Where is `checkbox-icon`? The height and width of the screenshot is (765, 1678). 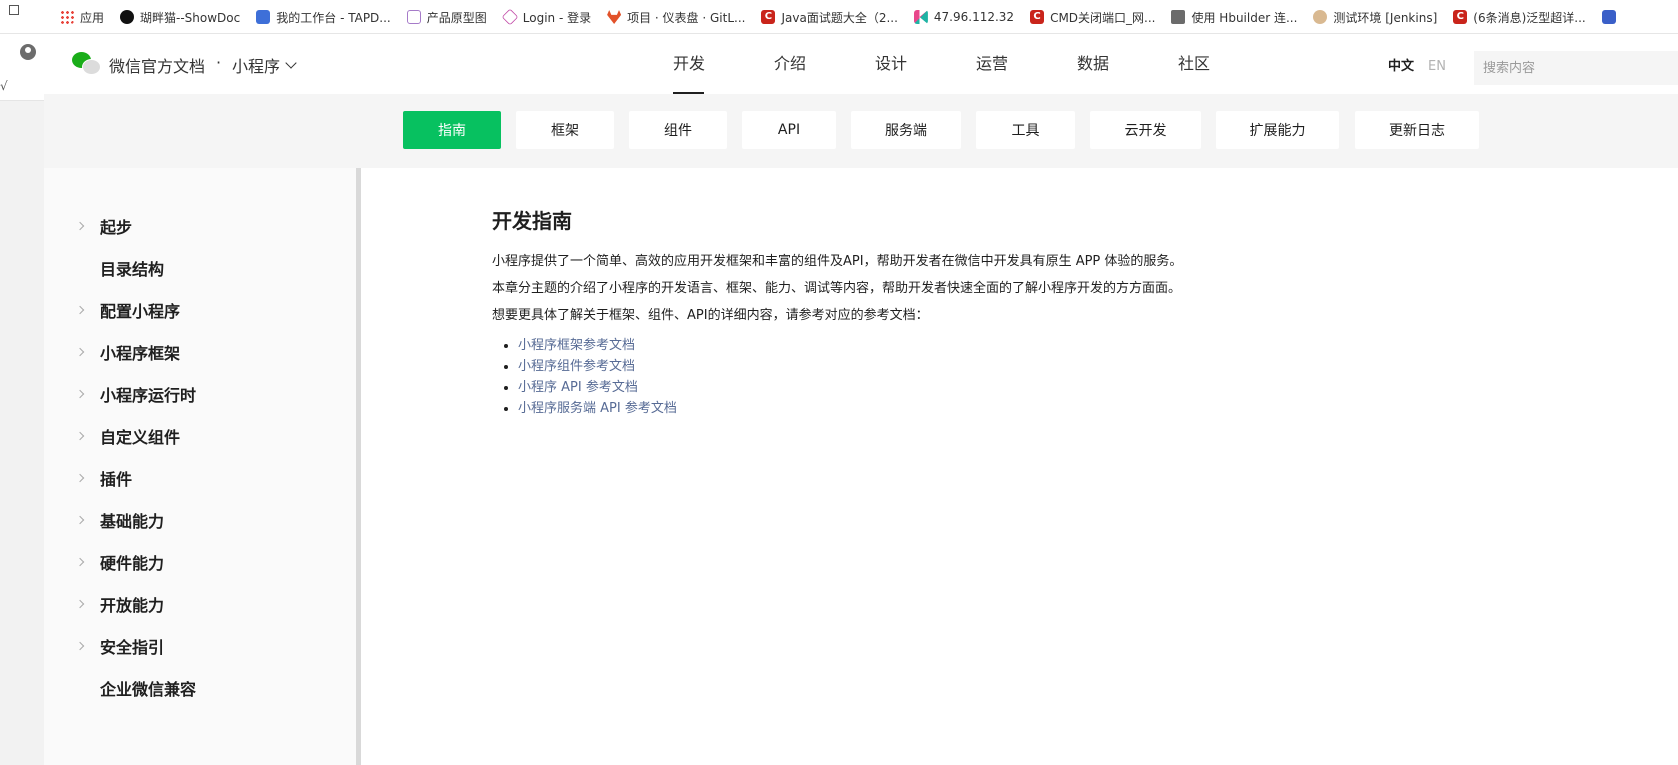
checkbox-icon is located at coordinates (14, 10).